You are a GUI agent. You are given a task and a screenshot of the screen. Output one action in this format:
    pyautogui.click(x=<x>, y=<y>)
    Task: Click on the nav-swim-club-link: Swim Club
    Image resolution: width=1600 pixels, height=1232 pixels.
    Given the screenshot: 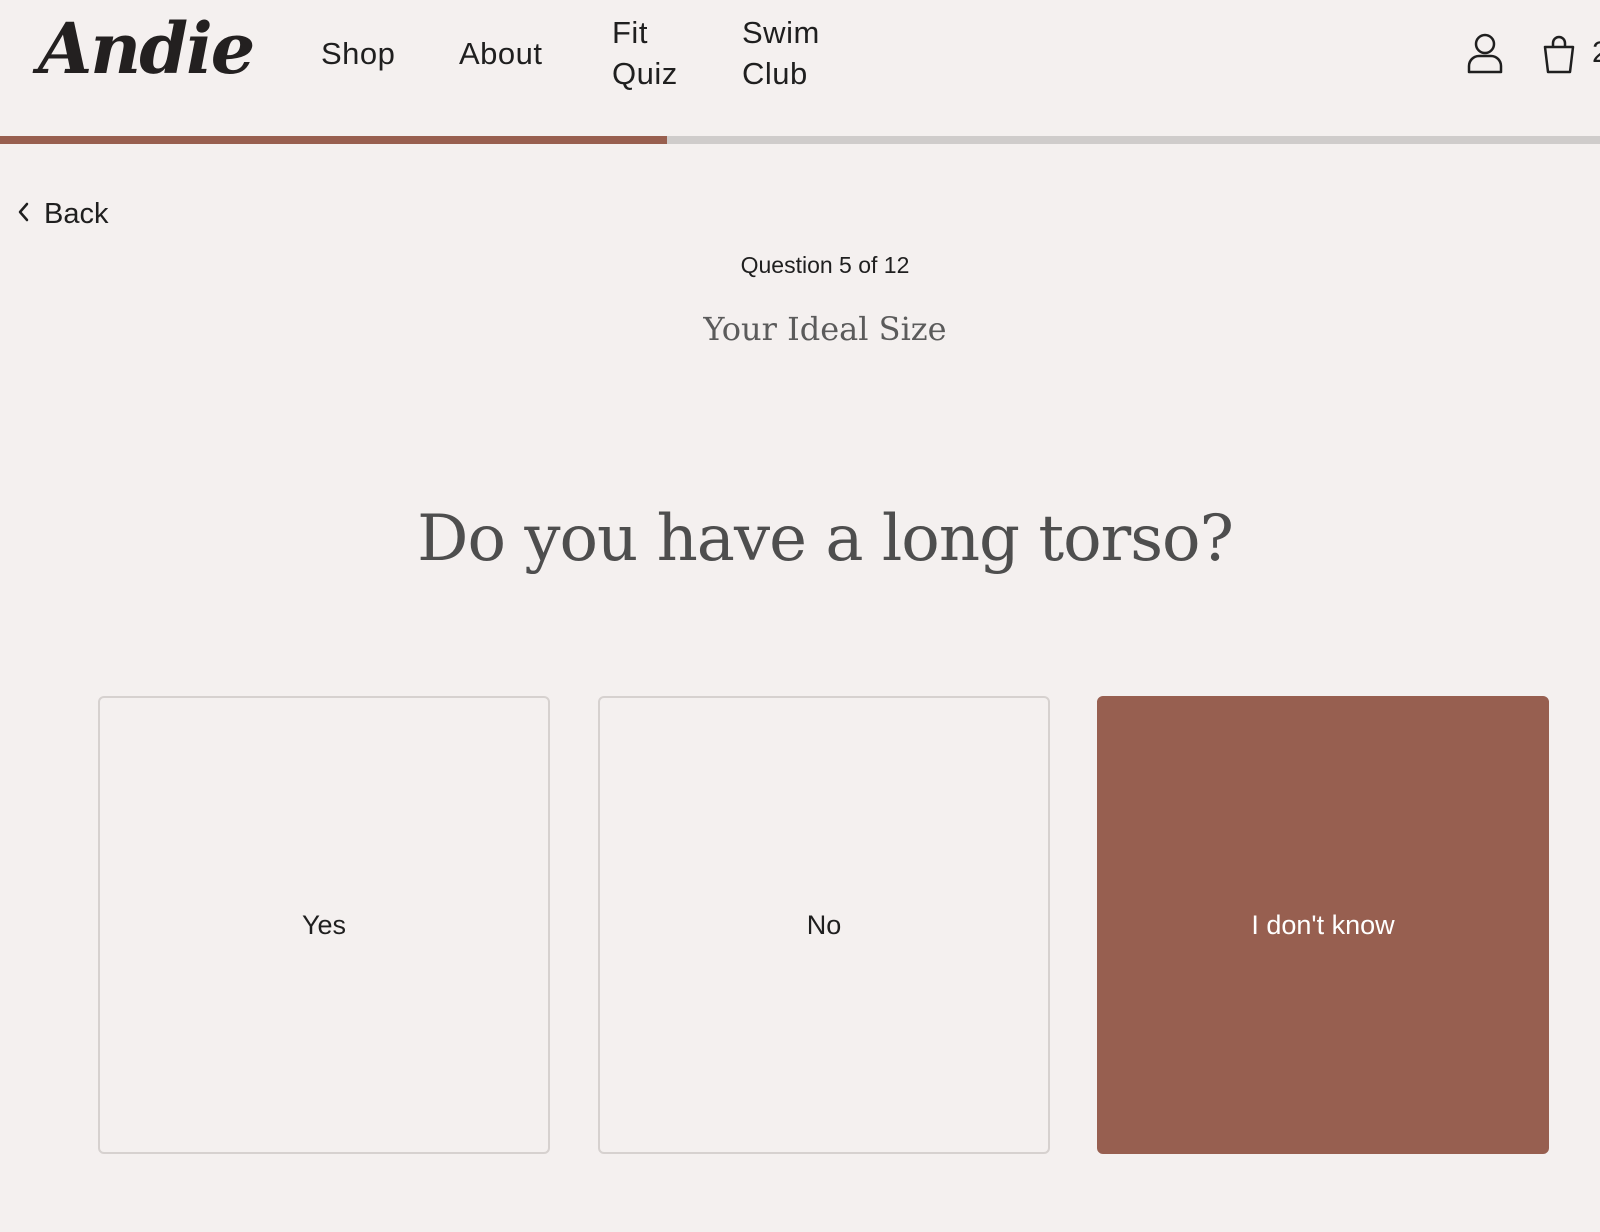 What is the action you would take?
    pyautogui.click(x=797, y=53)
    